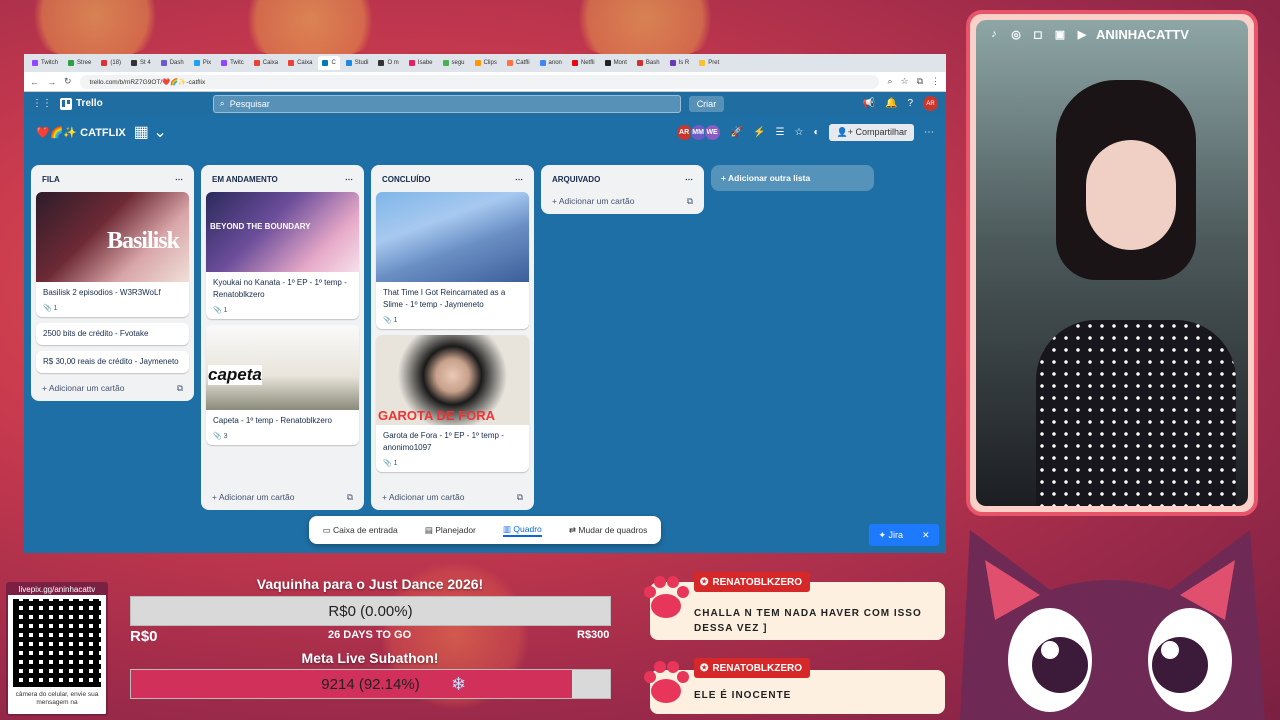 The image size is (1280, 720). Describe the element at coordinates (479, 81) in the screenshot. I see `url-field: trello.com/b/mRZ7G9OT/❤️🌈✨-catflix` at that location.